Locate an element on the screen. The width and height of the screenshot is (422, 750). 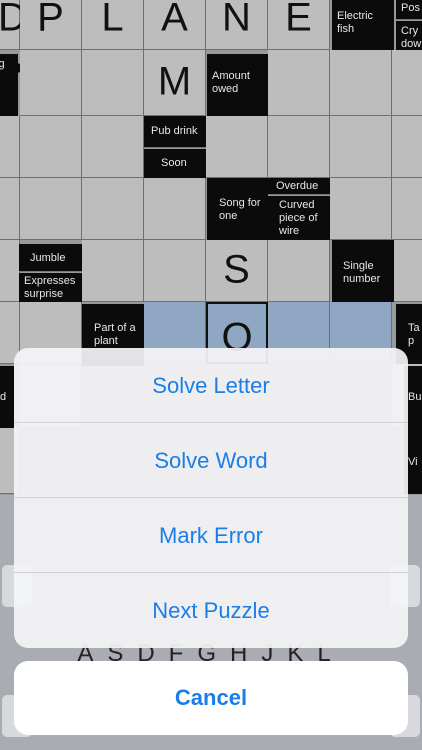
cell-letter: L is located at coordinates (112, 20).